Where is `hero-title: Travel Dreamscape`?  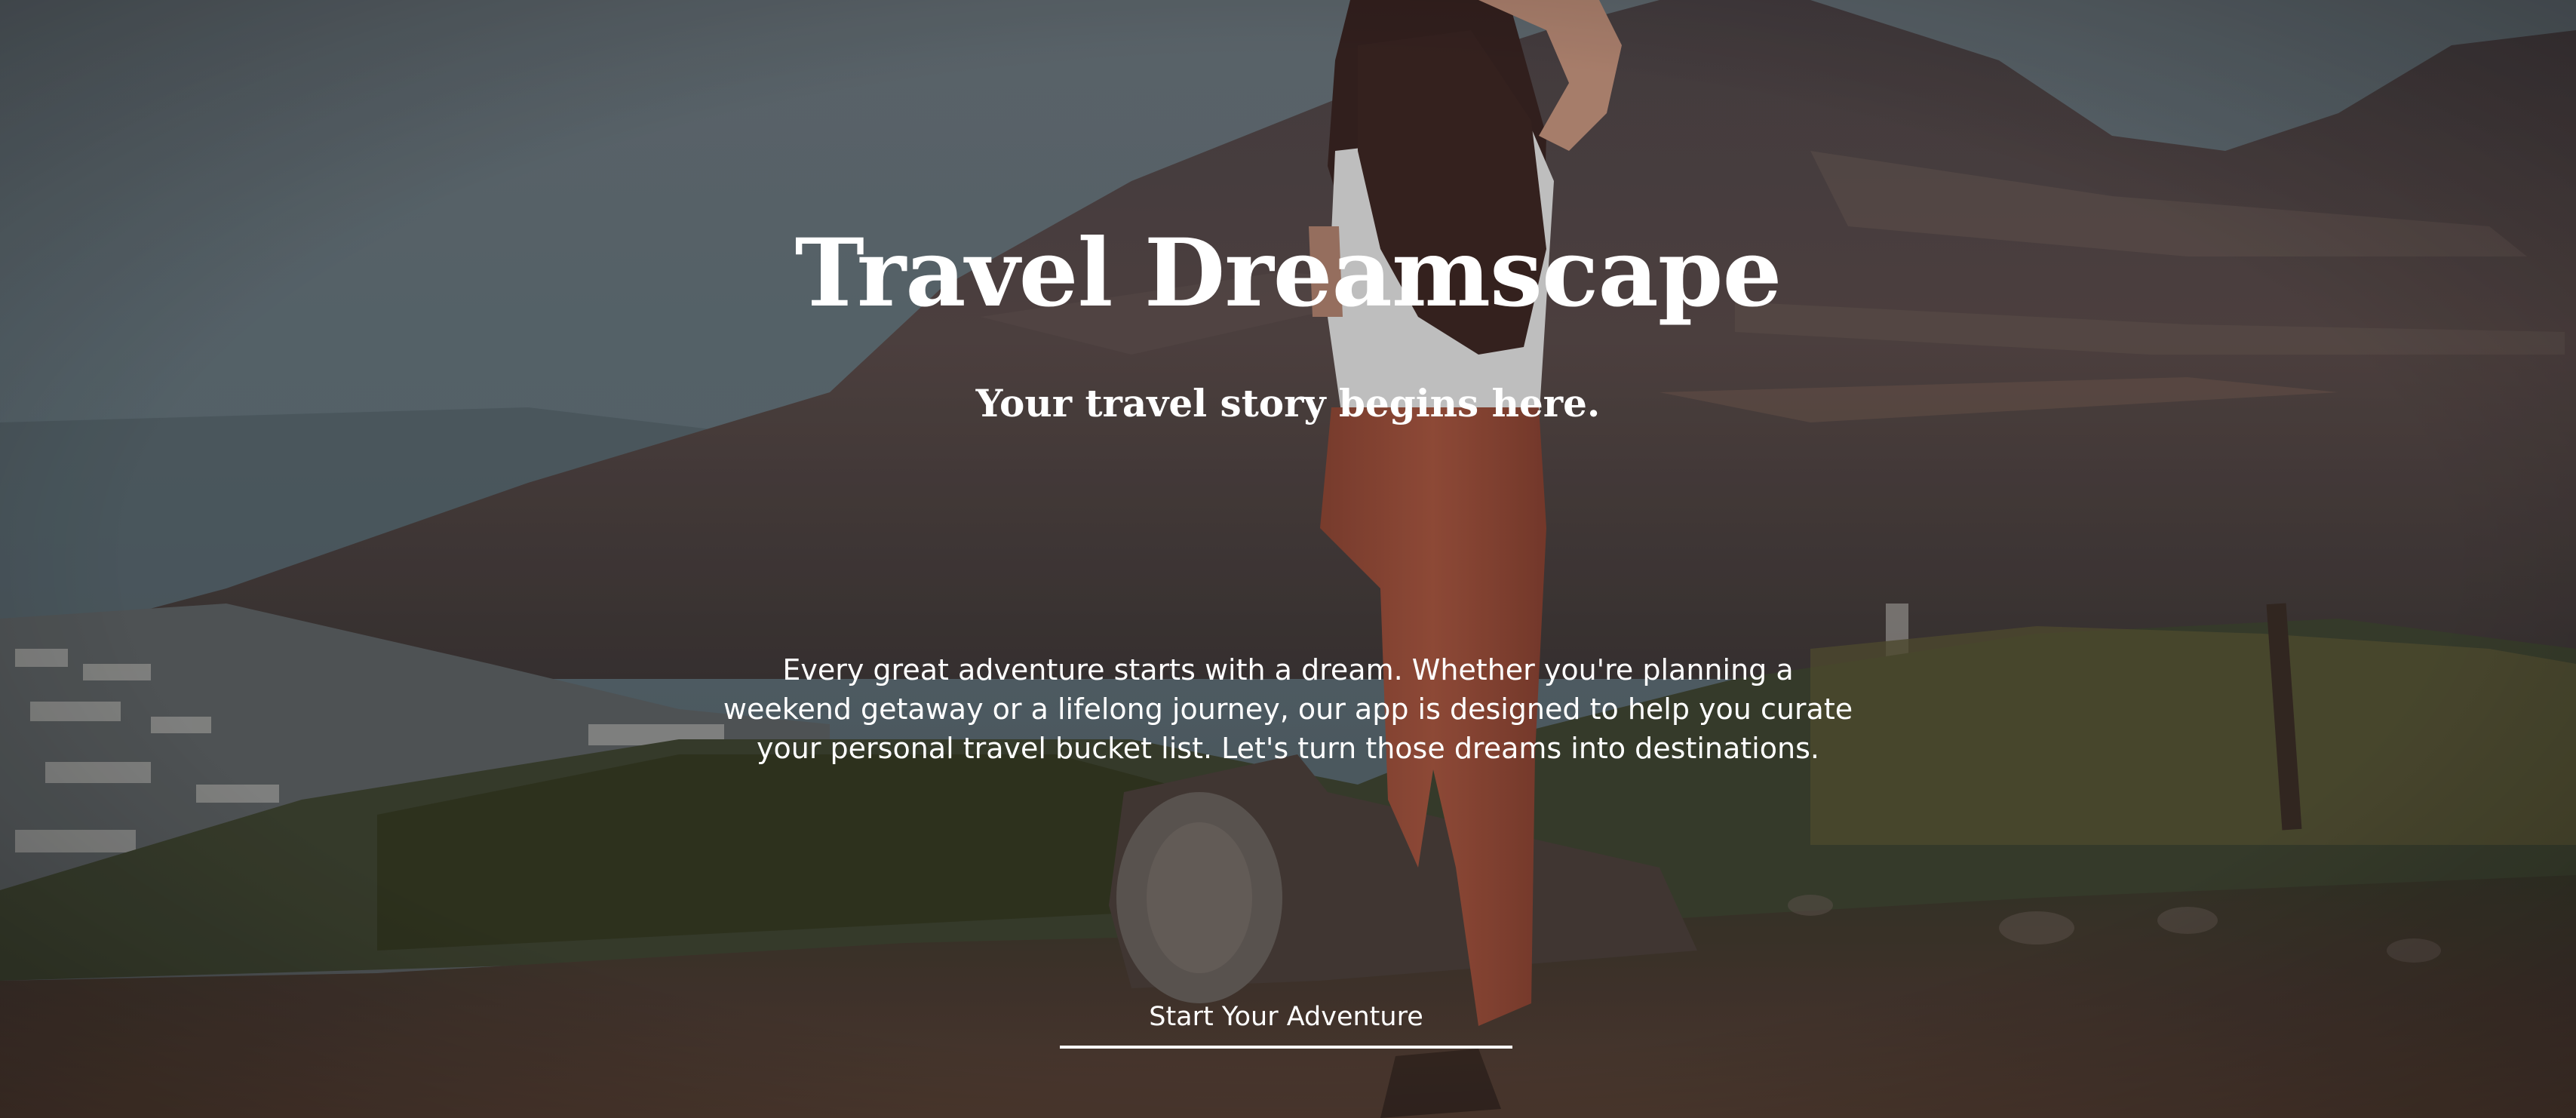 hero-title: Travel Dreamscape is located at coordinates (1288, 274).